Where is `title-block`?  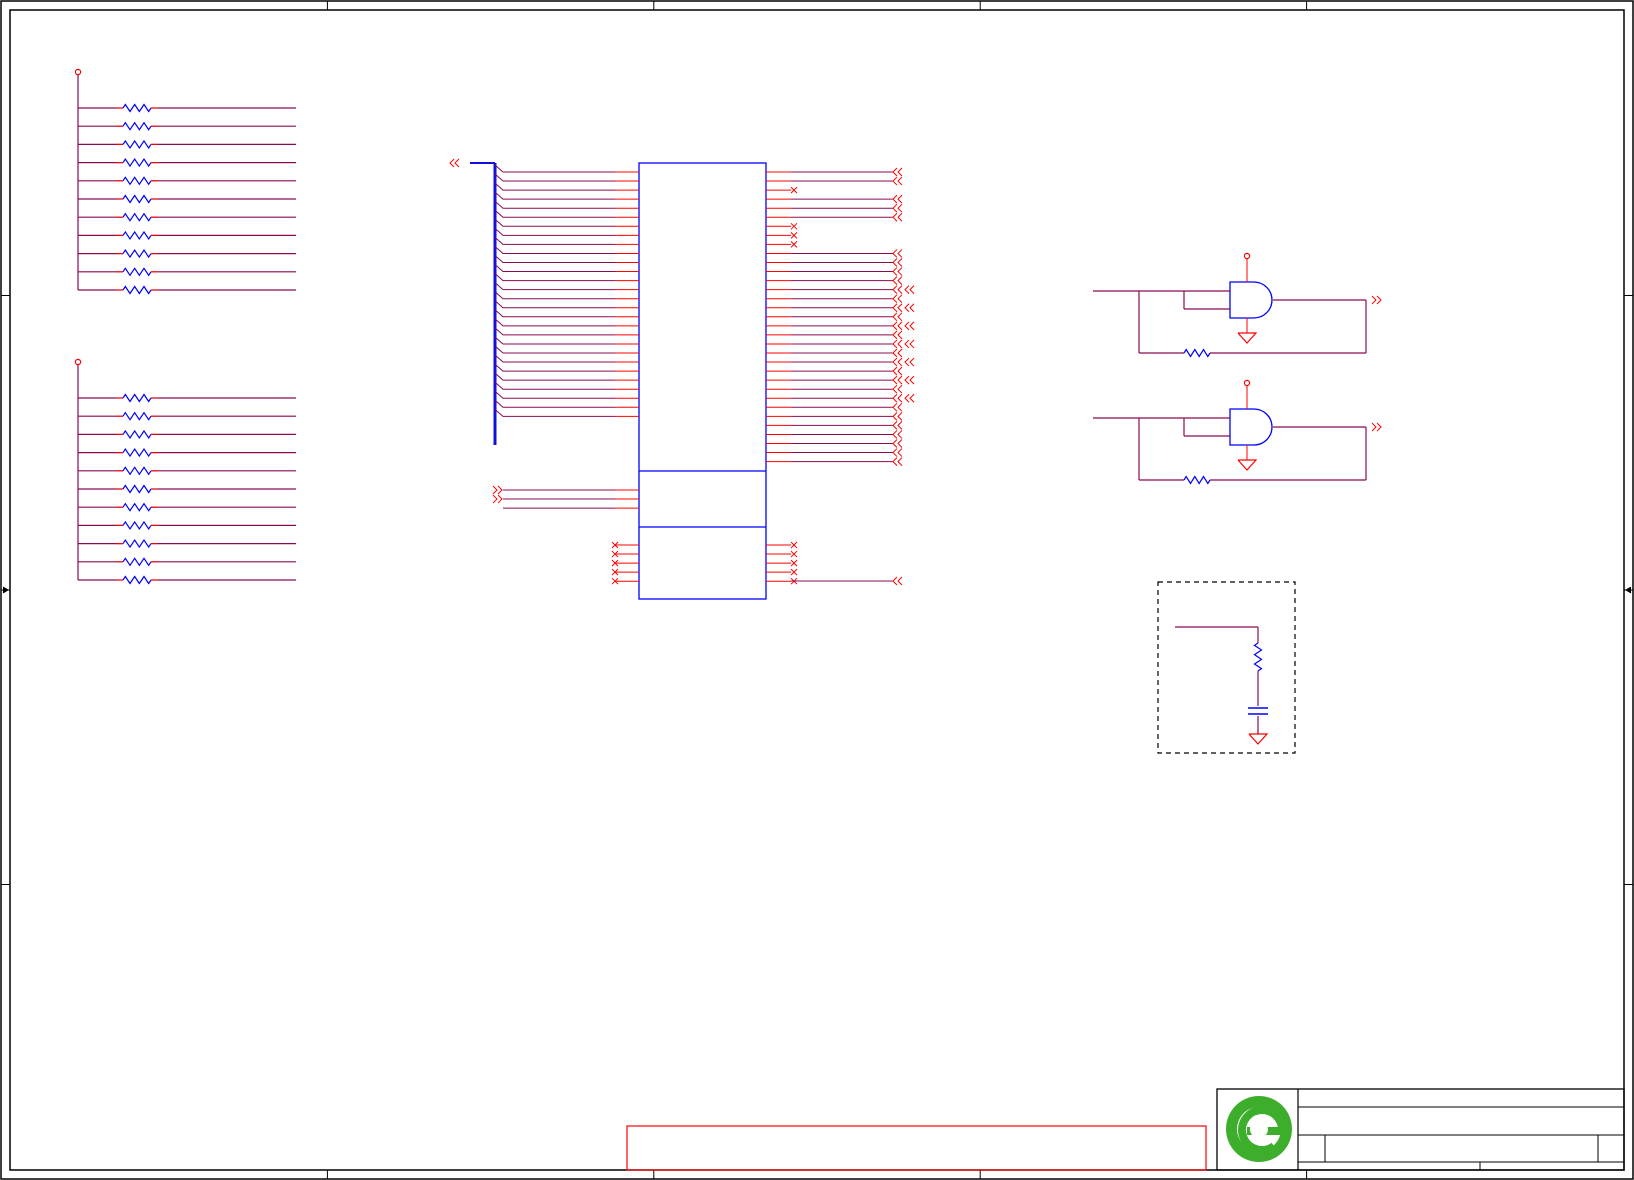 title-block is located at coordinates (1420, 1129).